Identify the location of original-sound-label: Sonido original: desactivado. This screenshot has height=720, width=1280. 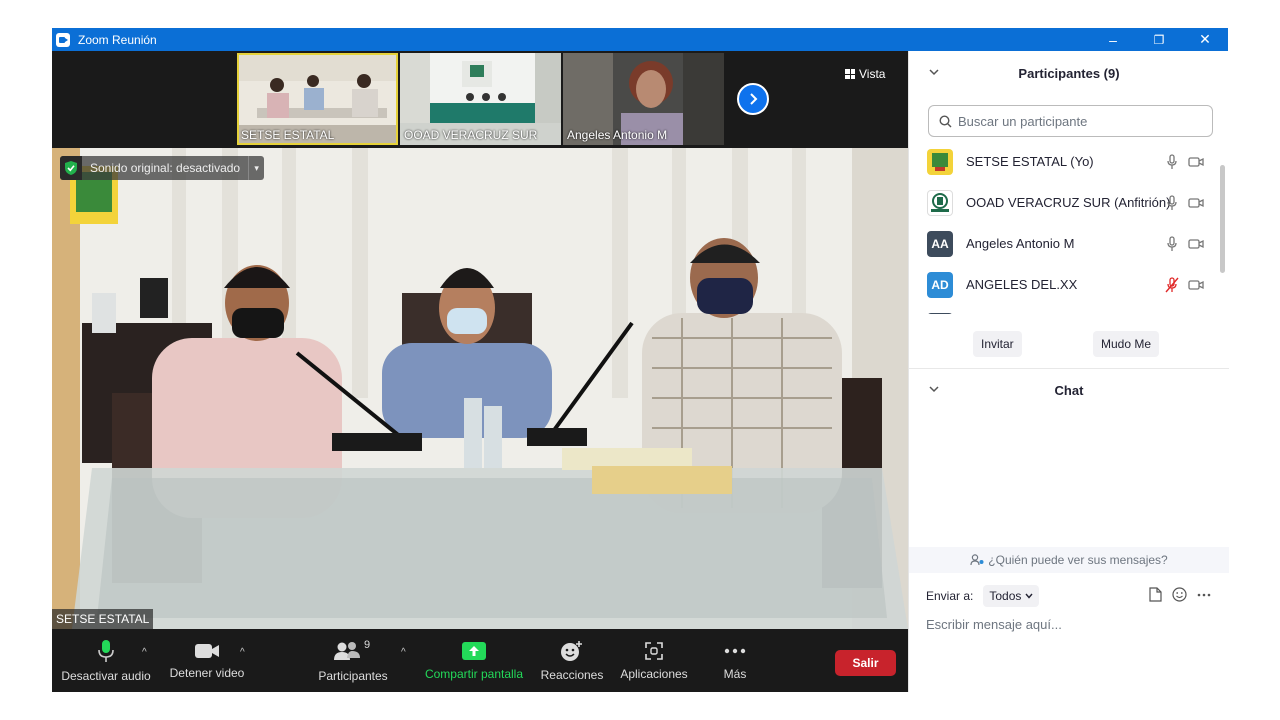
(165, 168).